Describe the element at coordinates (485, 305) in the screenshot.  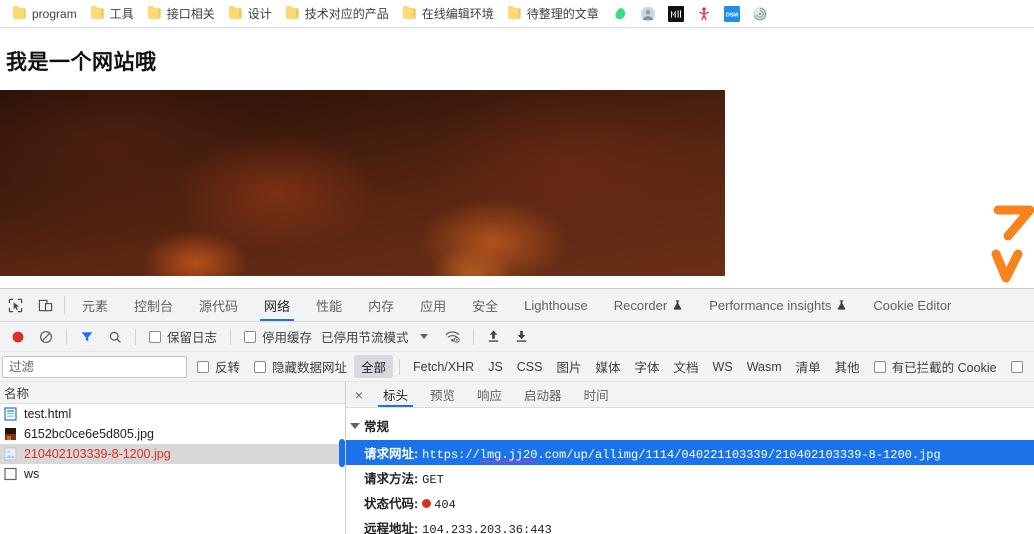
I see `tab-security: 安全` at that location.